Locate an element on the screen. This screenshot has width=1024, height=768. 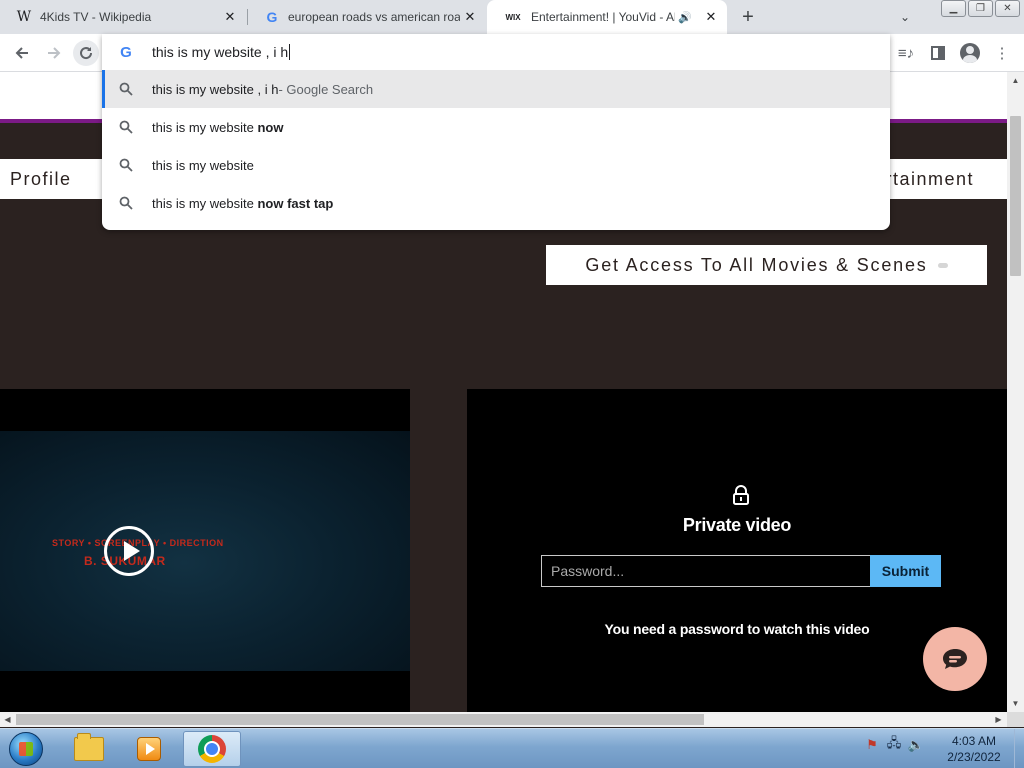
horizontal-scrollbar: ◀ ▶ is located at coordinates (503, 719).